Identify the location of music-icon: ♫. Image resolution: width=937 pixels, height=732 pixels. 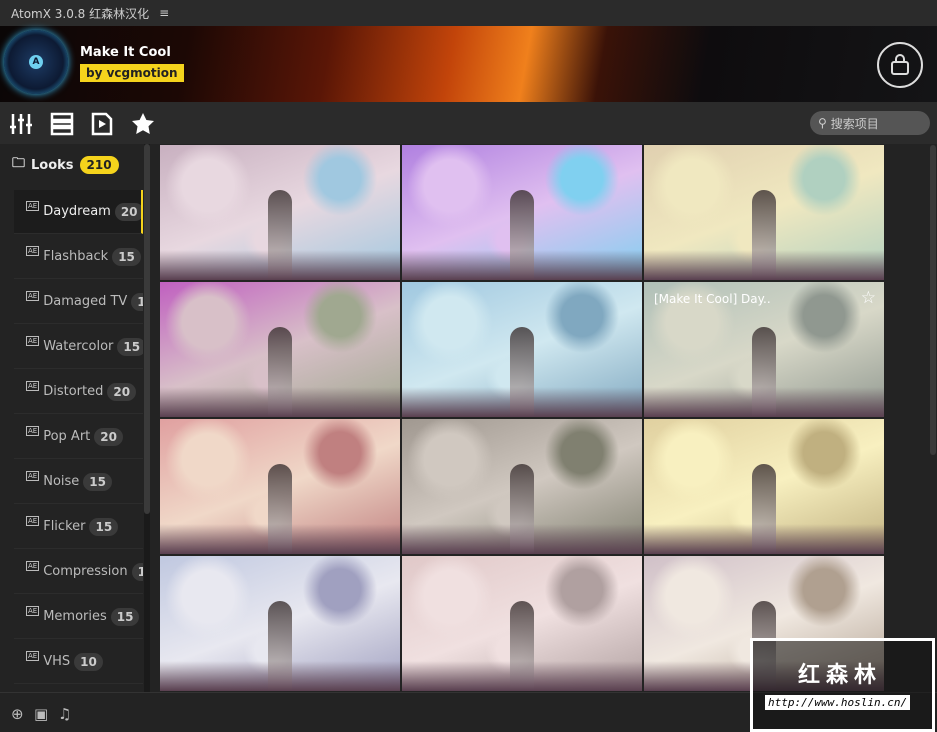
(64, 714).